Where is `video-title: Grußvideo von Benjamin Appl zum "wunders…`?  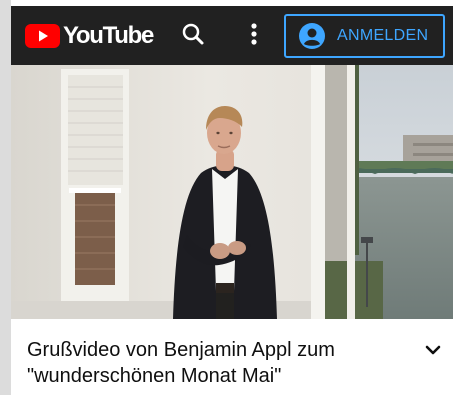
video-title: Grußvideo von Benjamin Appl zum "wunders… is located at coordinates (181, 363).